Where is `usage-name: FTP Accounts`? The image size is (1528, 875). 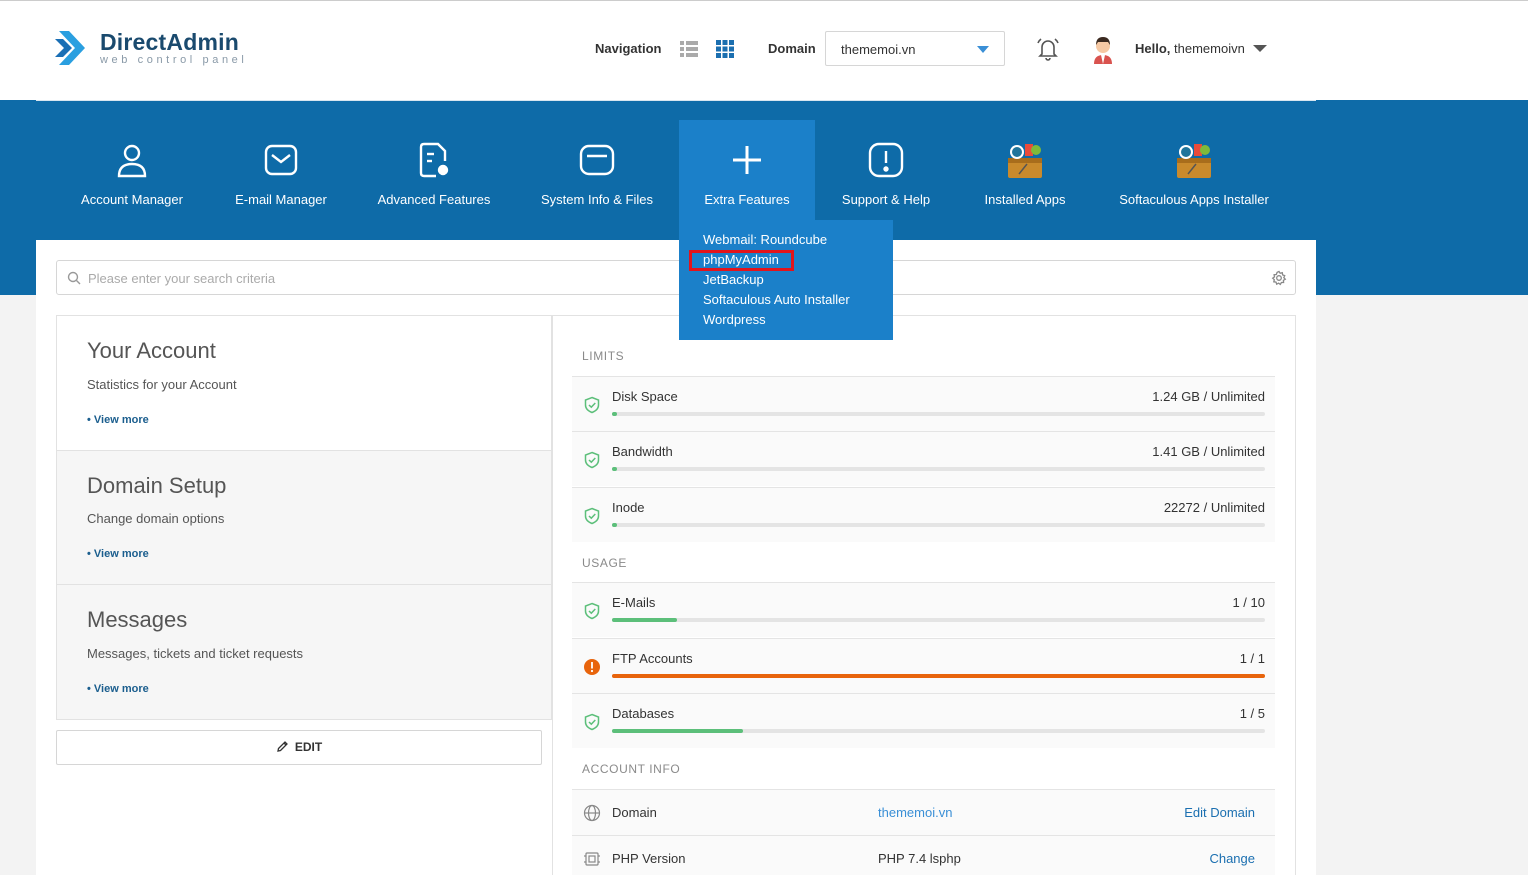 usage-name: FTP Accounts is located at coordinates (652, 658).